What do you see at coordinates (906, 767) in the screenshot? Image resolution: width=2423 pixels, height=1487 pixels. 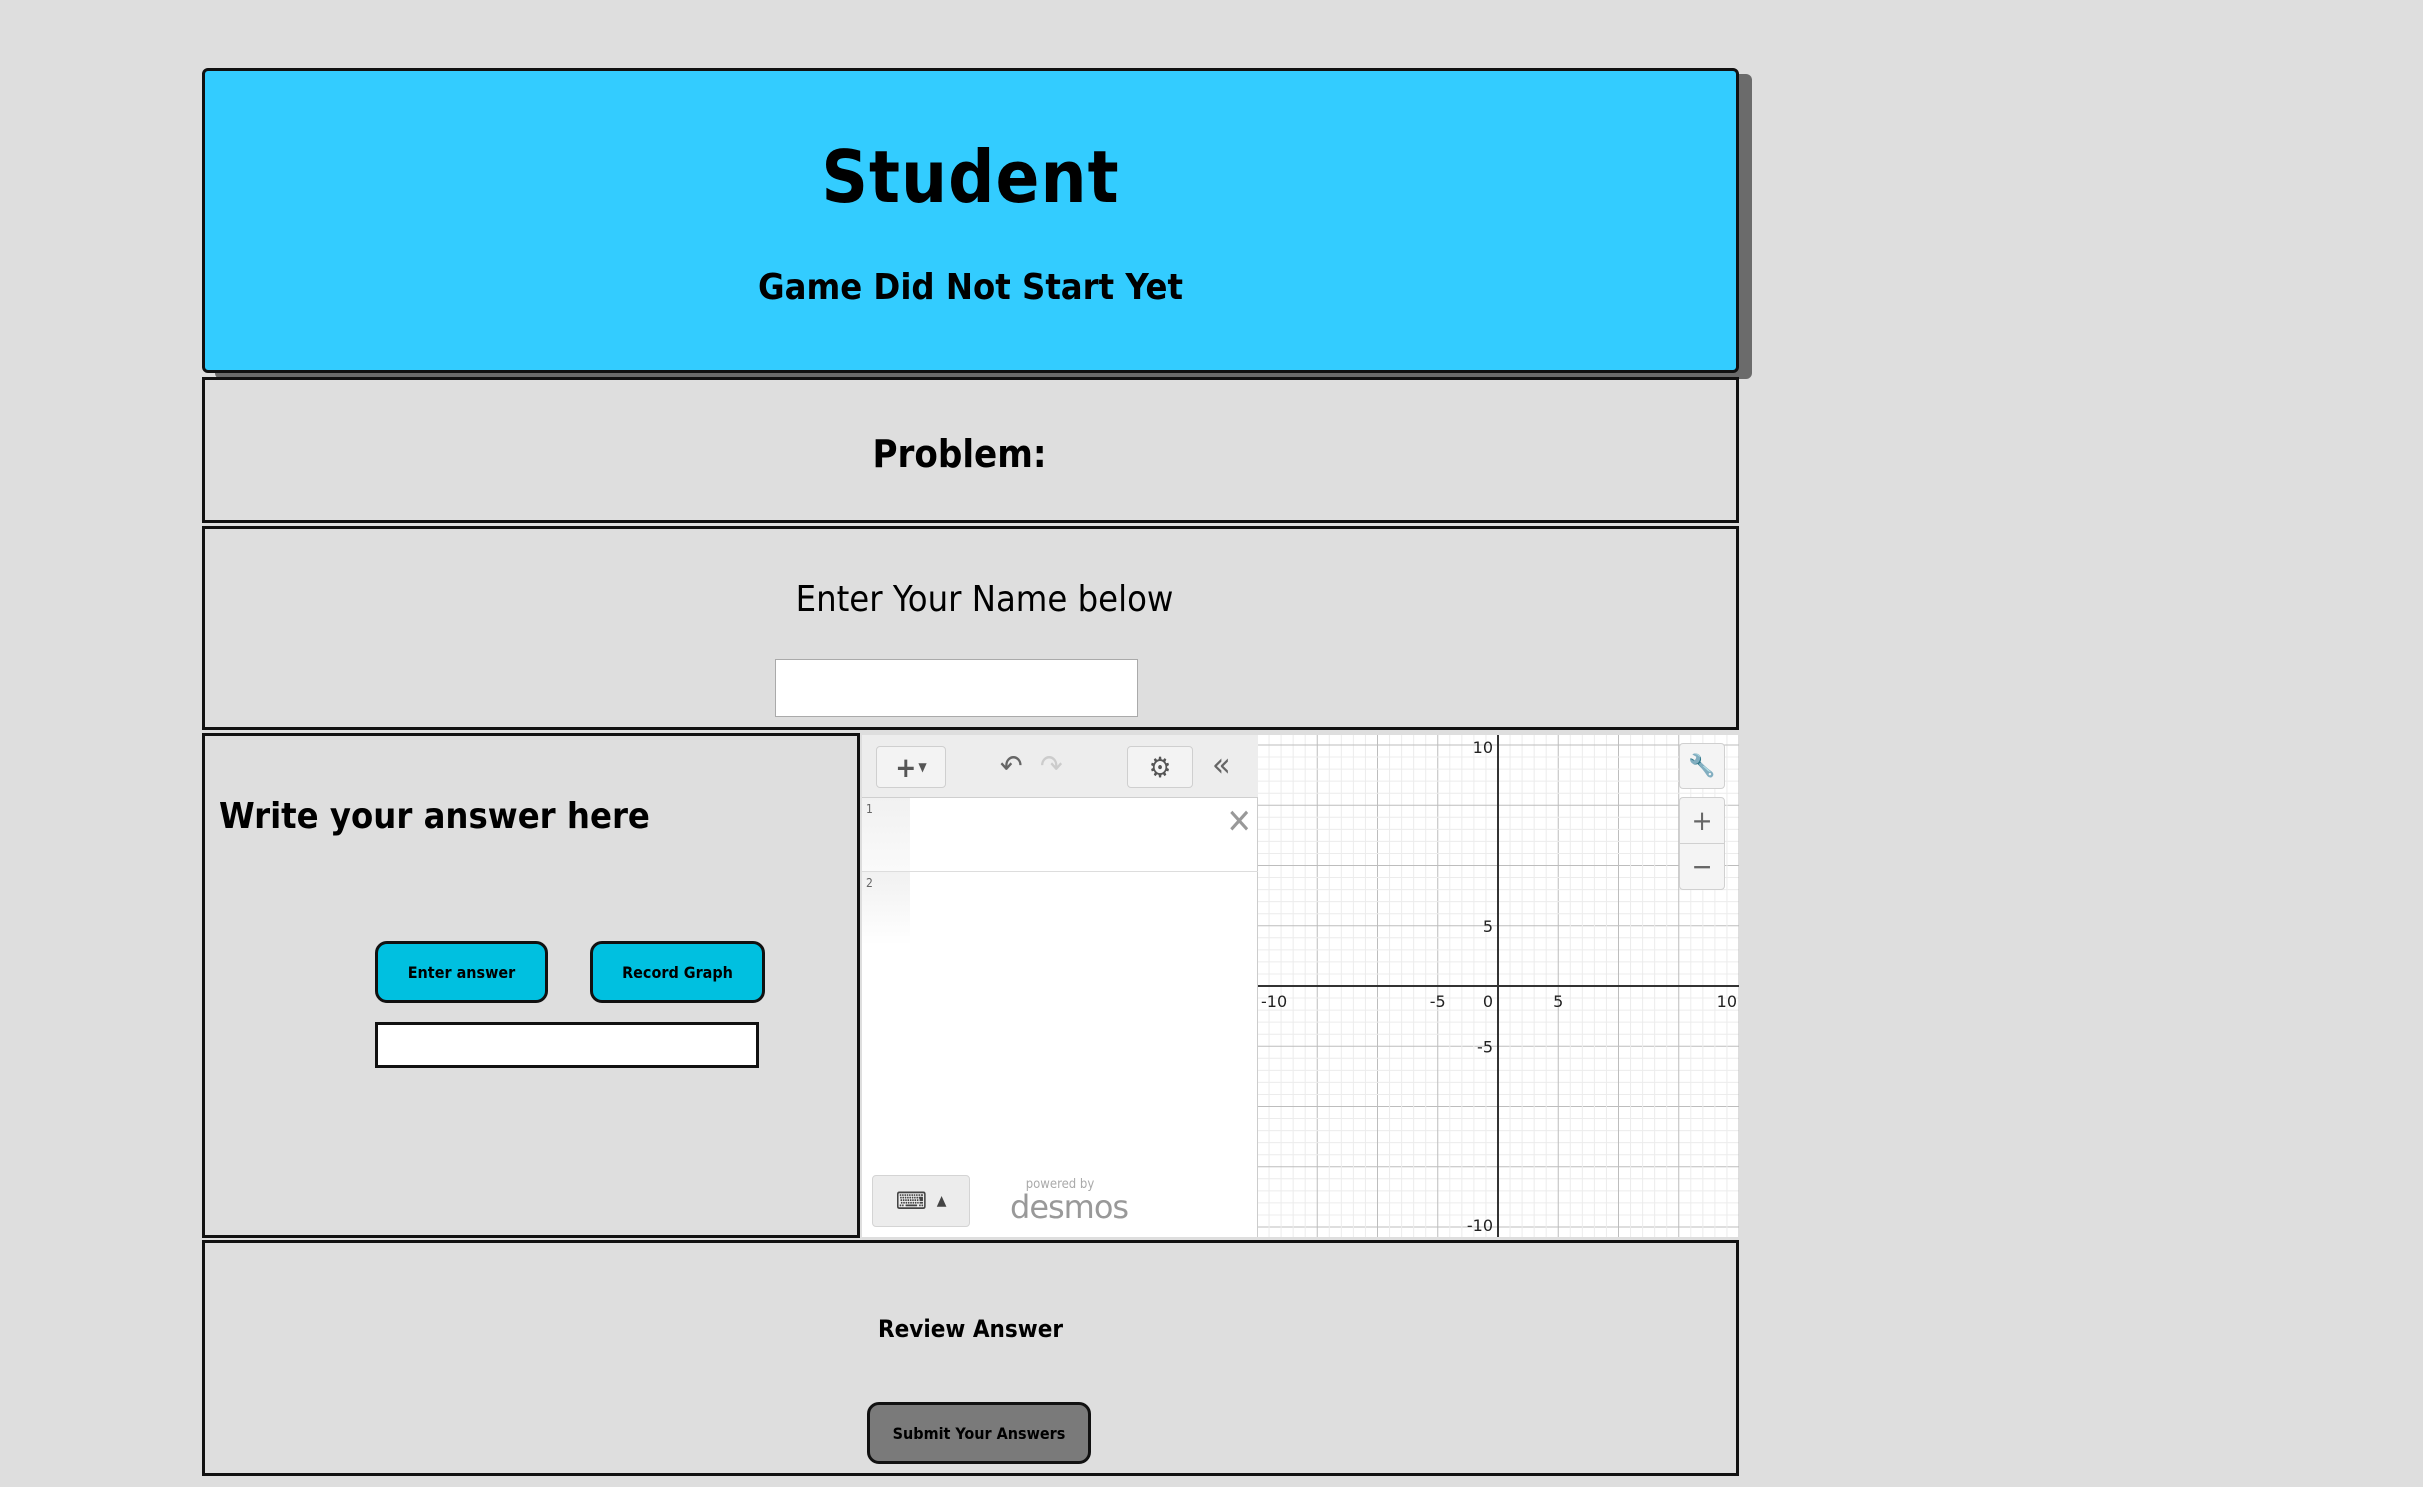 I see `add-icon: +` at bounding box center [906, 767].